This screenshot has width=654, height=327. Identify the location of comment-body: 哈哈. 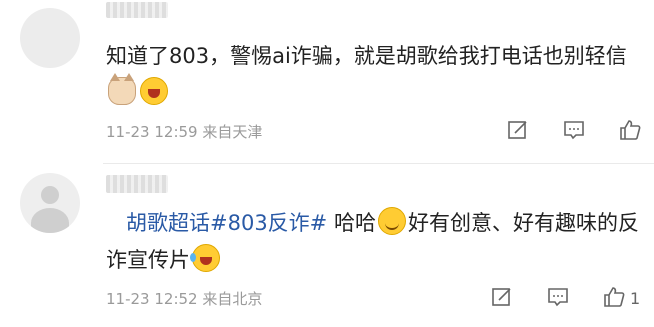
(354, 223).